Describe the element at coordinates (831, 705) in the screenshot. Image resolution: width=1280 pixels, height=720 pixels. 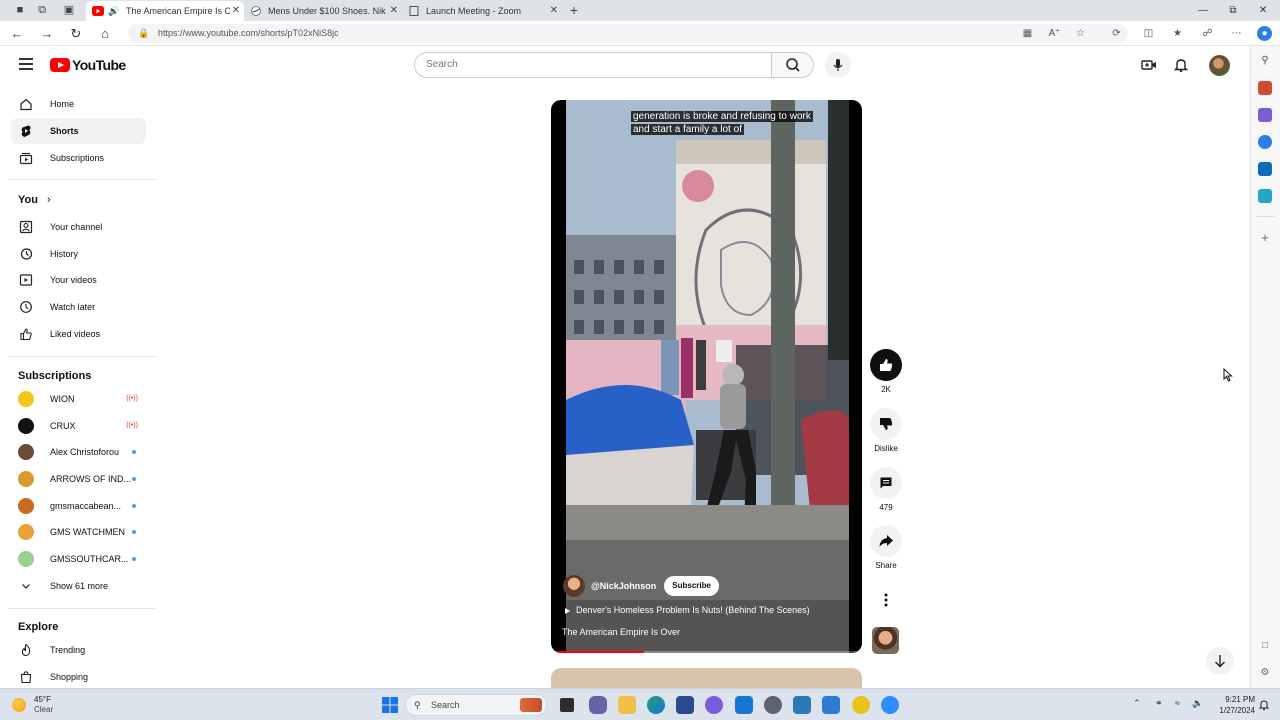
I see `calendar-icon` at that location.